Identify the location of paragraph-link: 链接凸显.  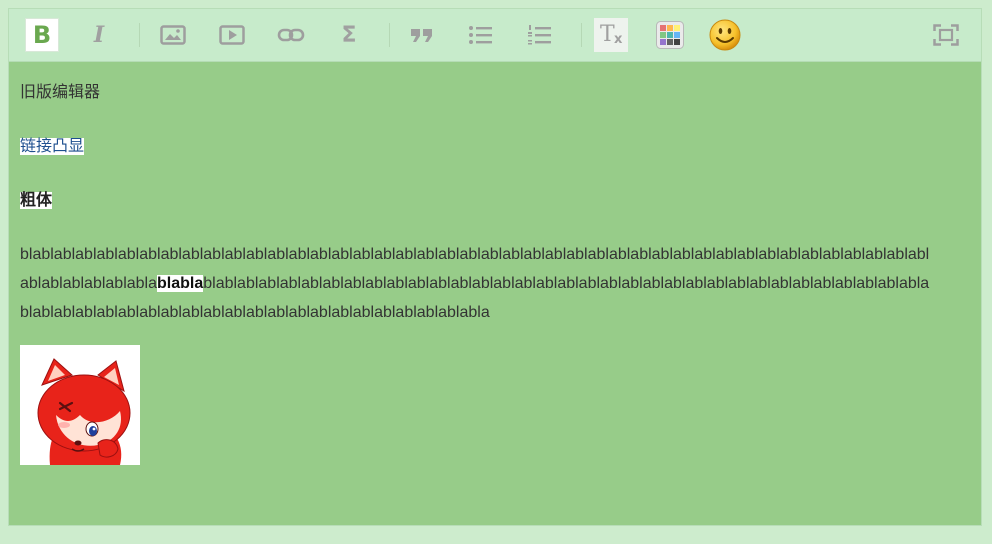
(52, 144).